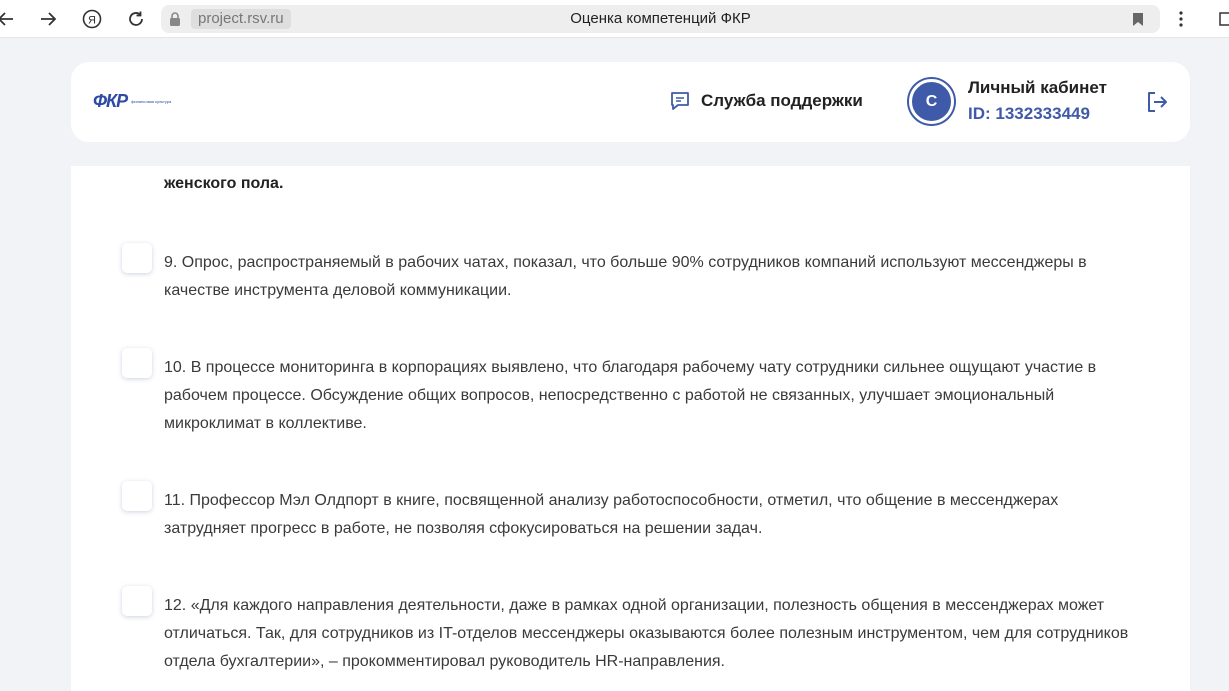  I want to click on avatar: С, so click(931, 101).